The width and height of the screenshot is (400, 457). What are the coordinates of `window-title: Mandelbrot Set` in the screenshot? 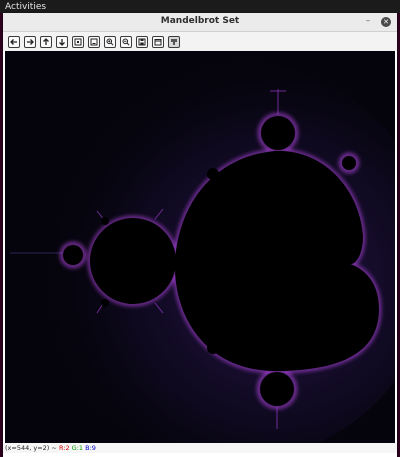 It's located at (200, 21).